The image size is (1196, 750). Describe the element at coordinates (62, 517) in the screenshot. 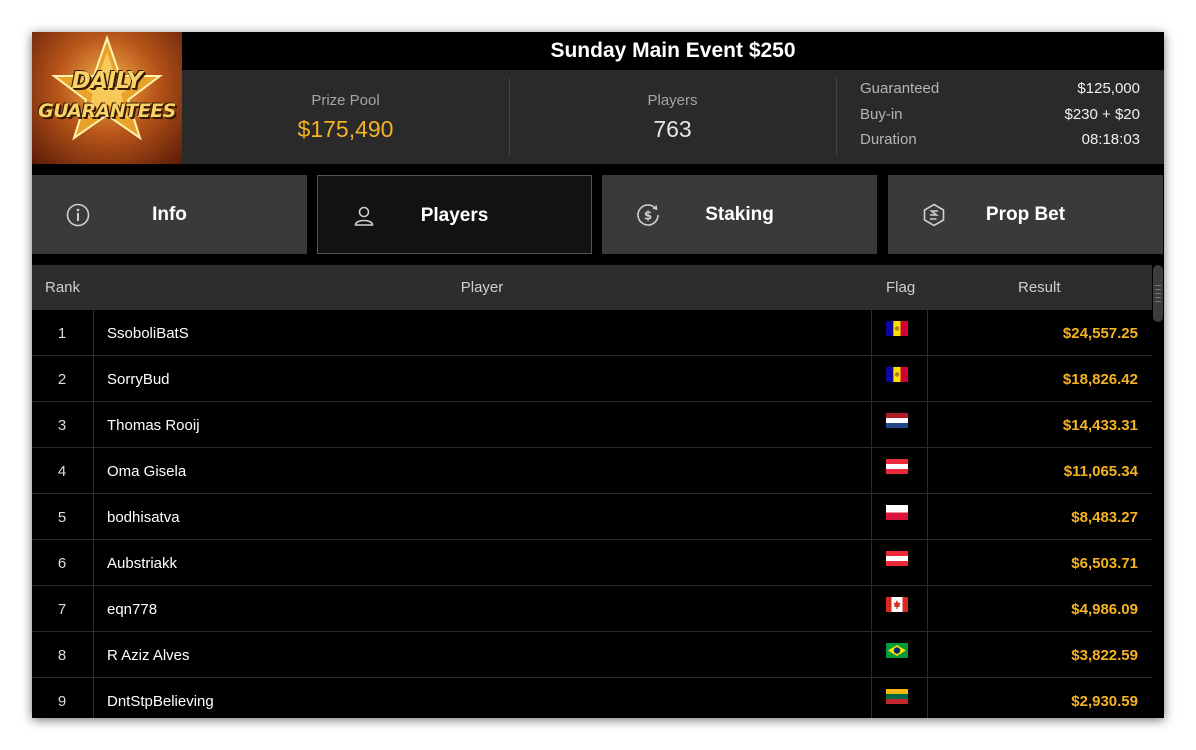

I see `rank-cell: 5` at that location.